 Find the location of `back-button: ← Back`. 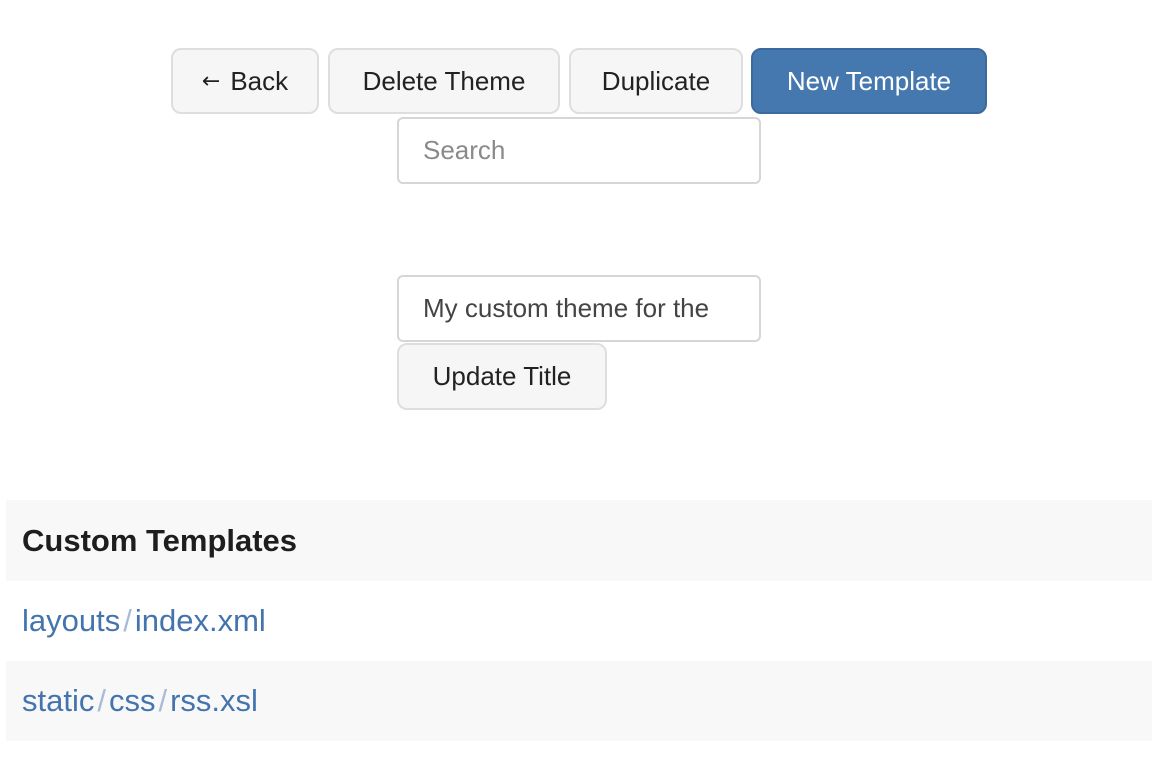

back-button: ← Back is located at coordinates (245, 81).